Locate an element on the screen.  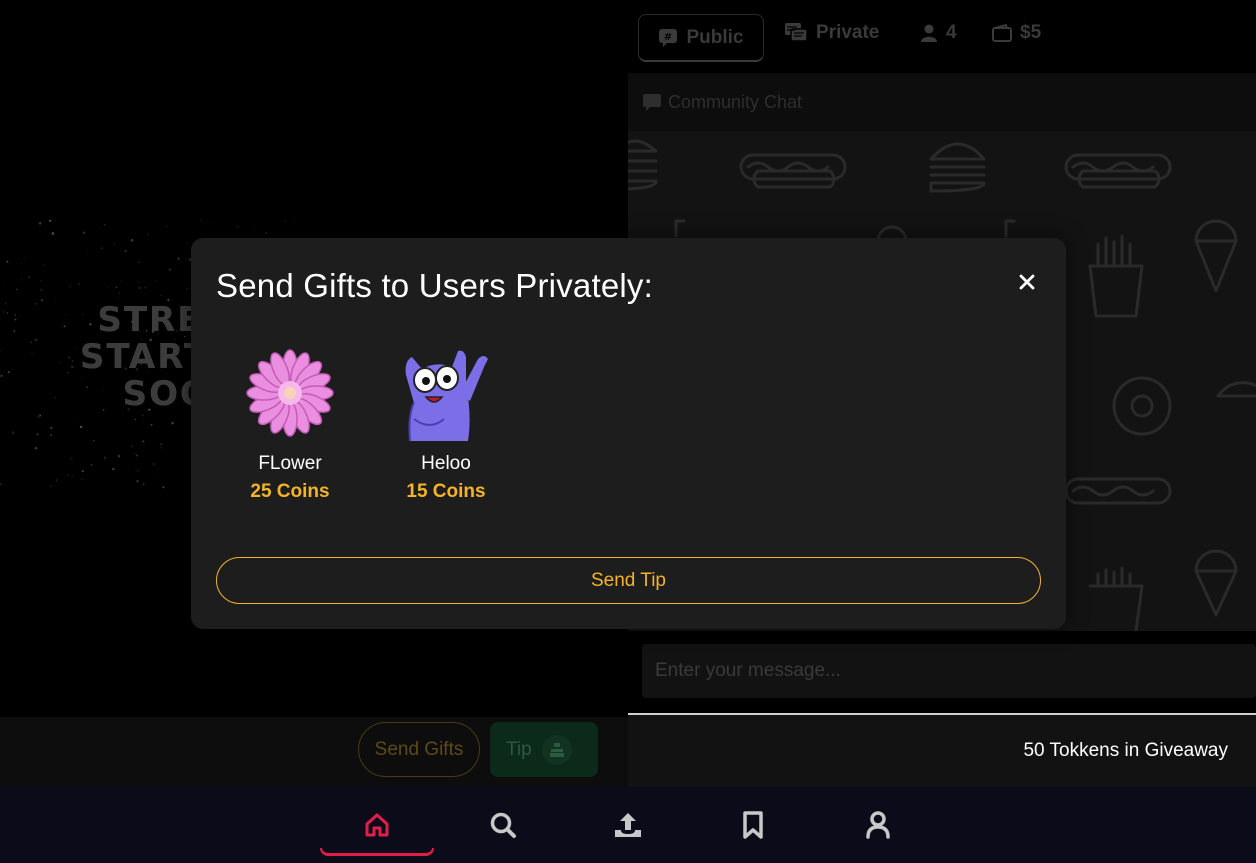
gift-price: 15 Coins is located at coordinates (446, 491).